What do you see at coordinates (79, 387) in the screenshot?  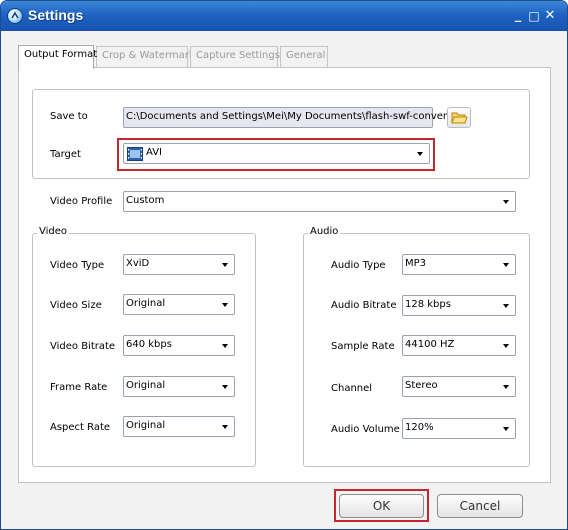 I see `frame-rate-label: Frame Rate` at bounding box center [79, 387].